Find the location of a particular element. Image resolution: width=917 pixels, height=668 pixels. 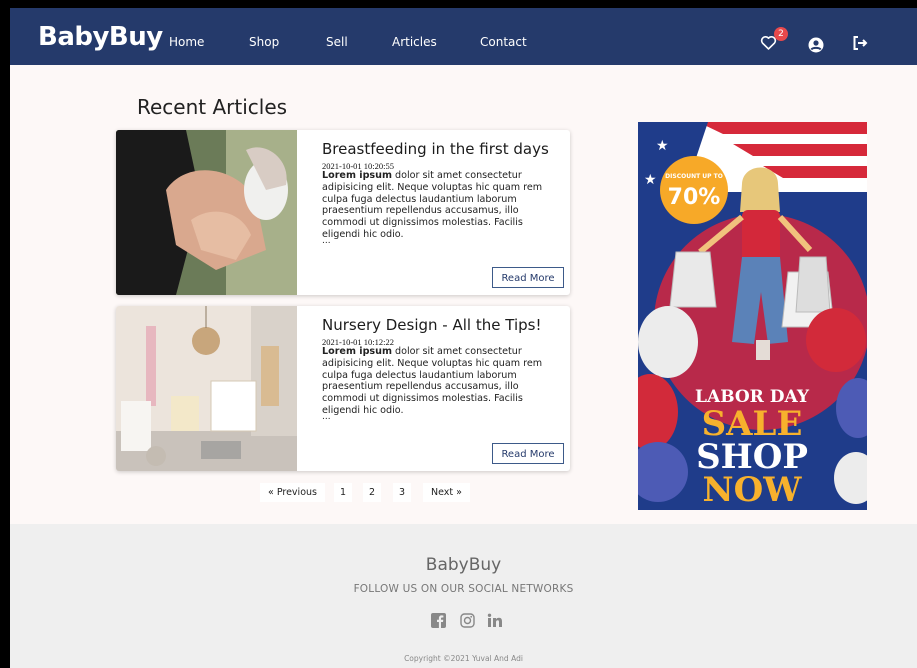

ad-line-4: NOW is located at coordinates (753, 490).